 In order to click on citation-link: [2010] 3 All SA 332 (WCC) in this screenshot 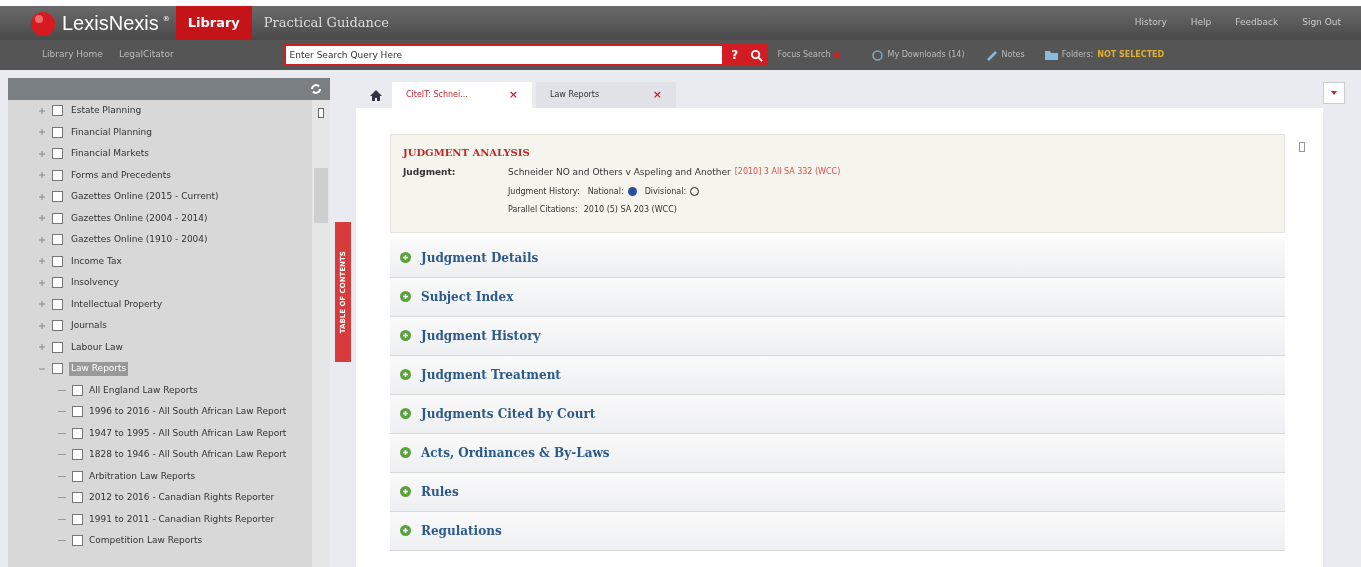, I will do `click(787, 173)`.